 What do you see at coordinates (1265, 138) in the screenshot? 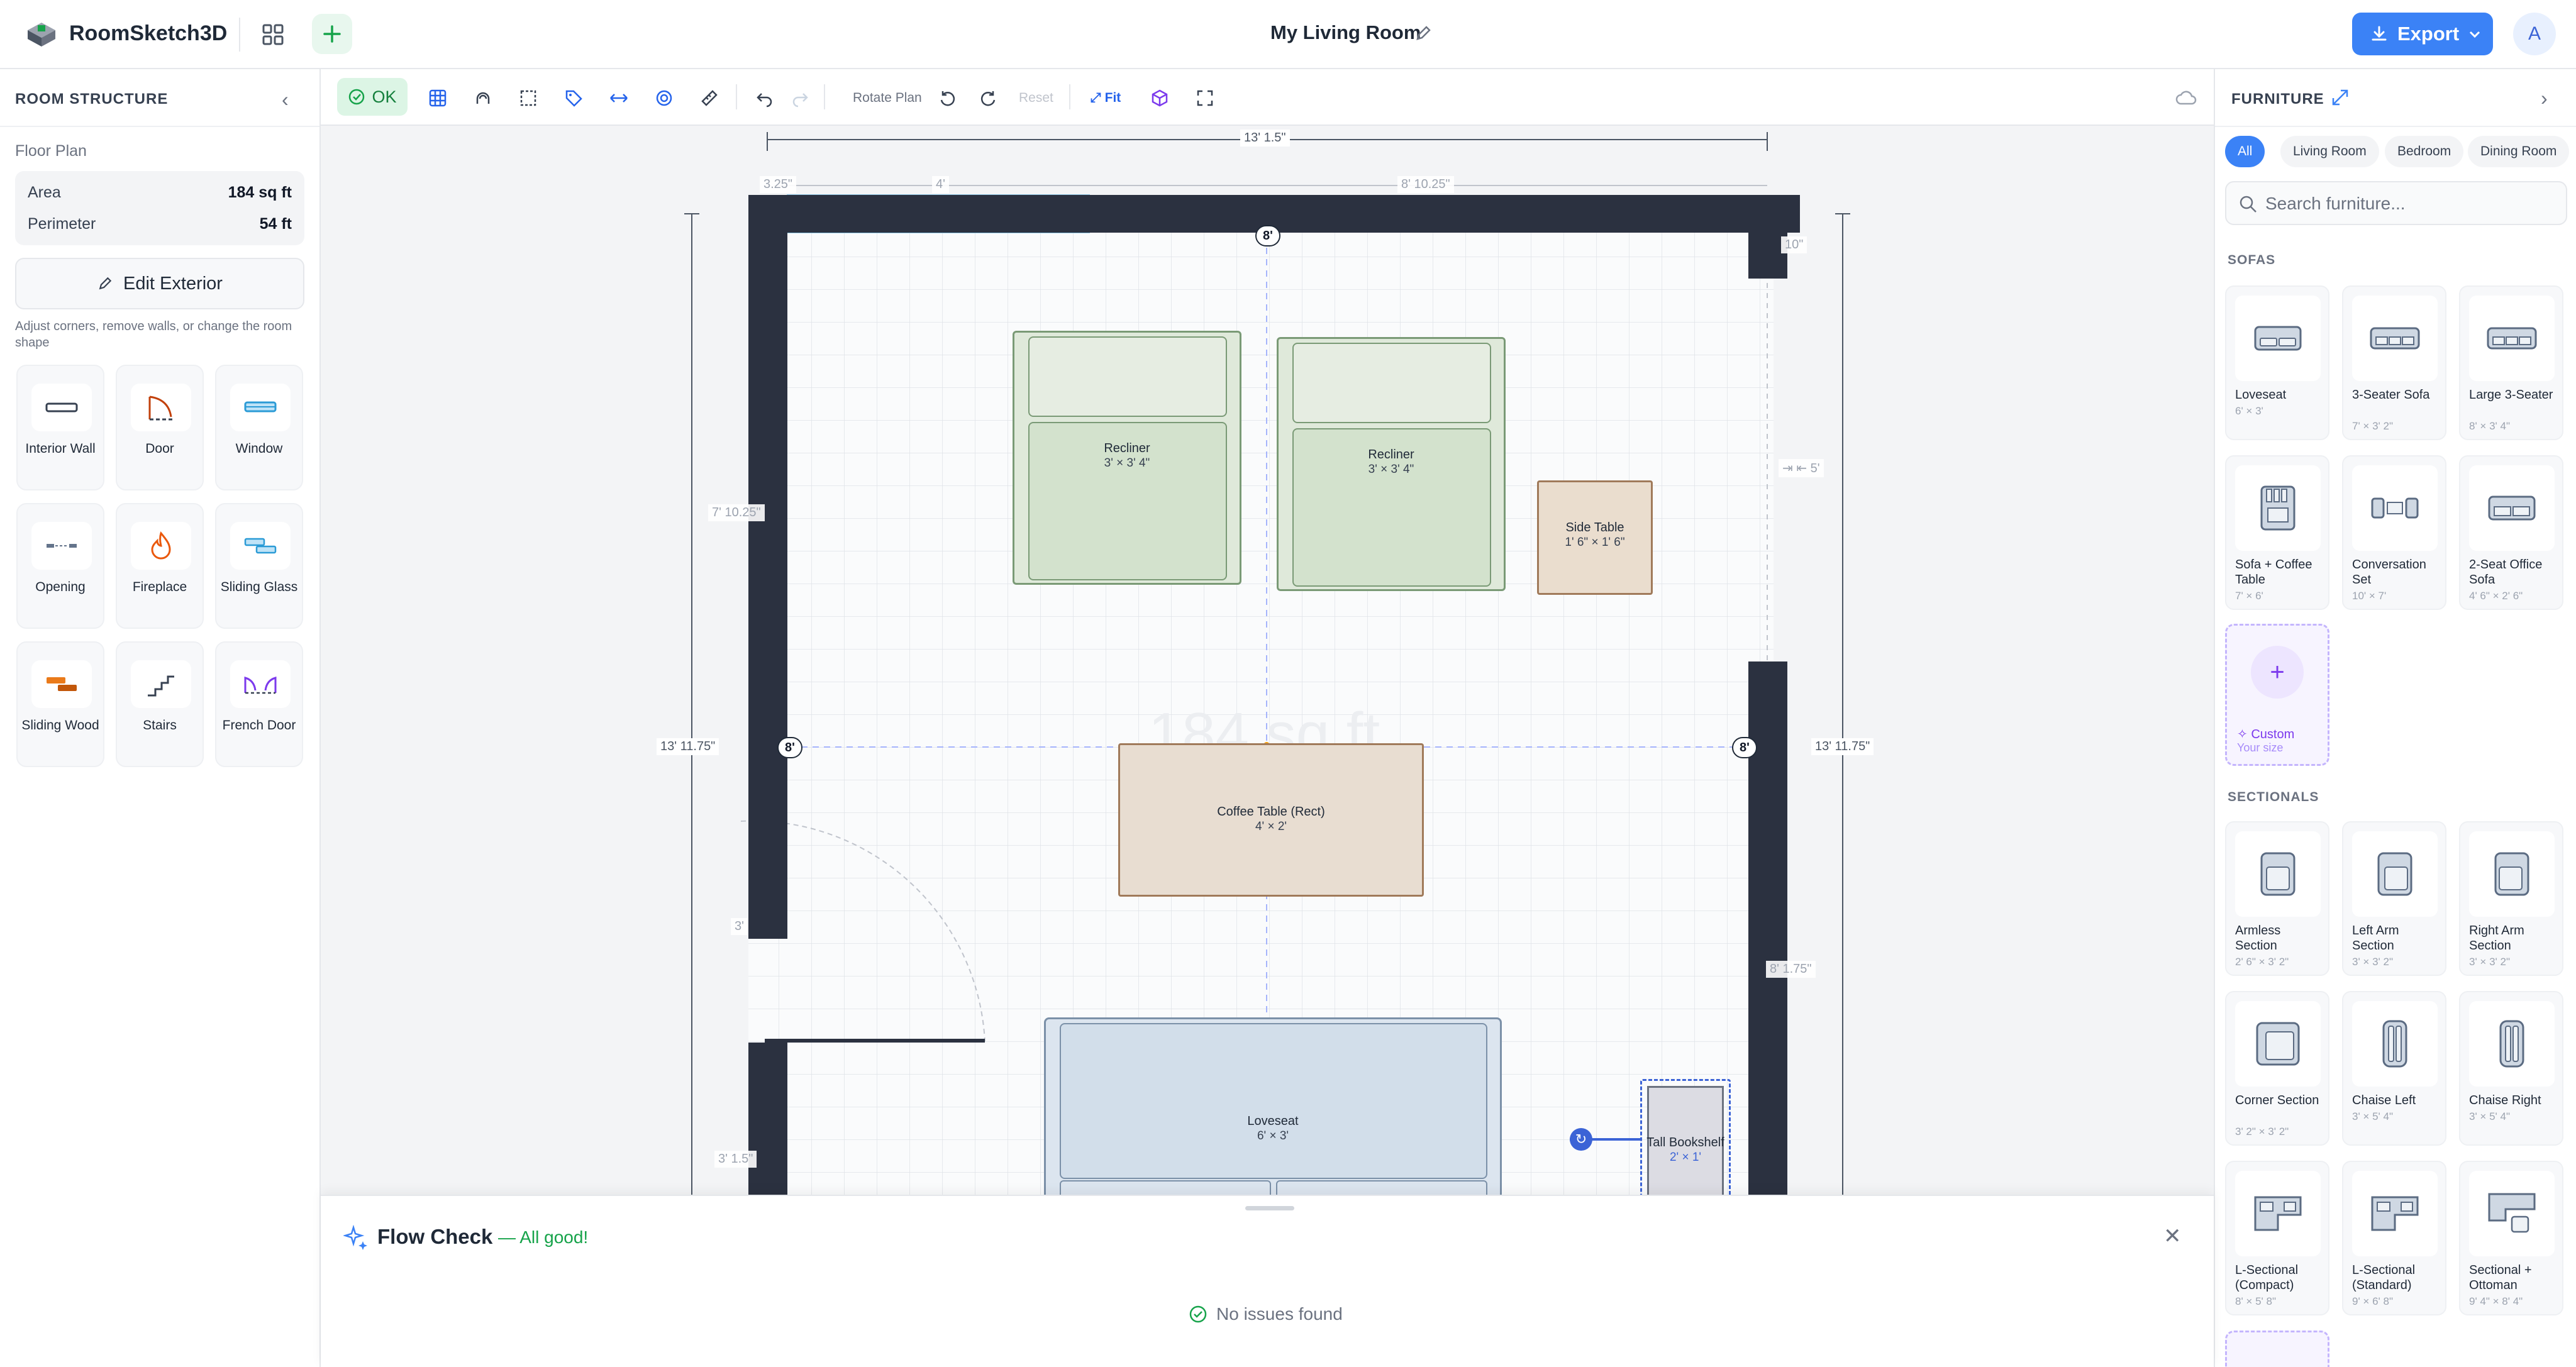
I see `dim-top-total: 13' 1.5"` at bounding box center [1265, 138].